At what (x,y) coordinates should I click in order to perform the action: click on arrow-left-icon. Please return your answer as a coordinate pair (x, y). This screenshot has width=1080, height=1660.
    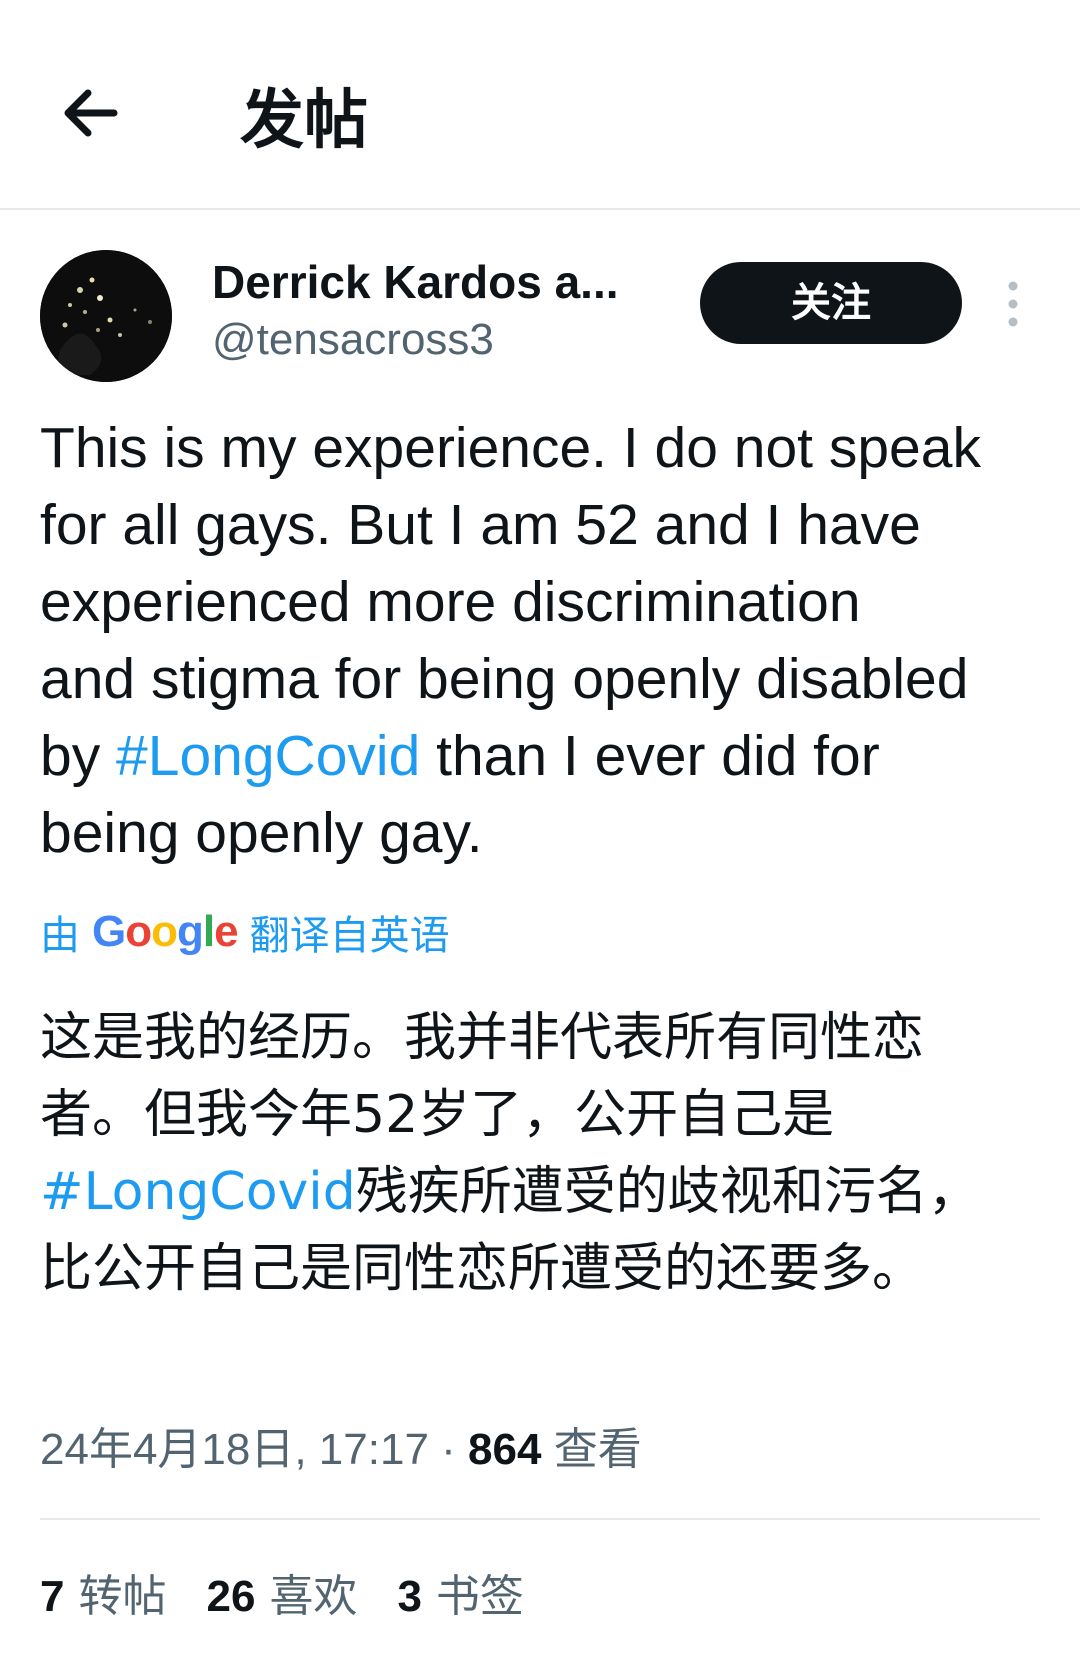
    Looking at the image, I should click on (91, 113).